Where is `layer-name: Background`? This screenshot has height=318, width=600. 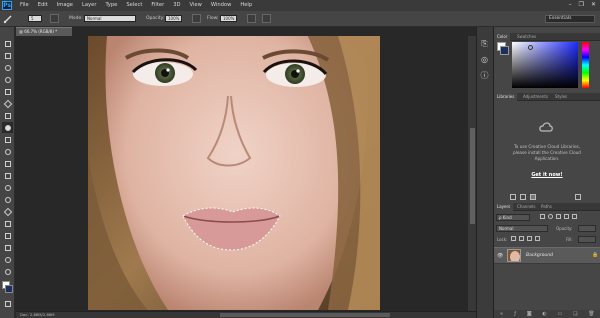 layer-name: Background is located at coordinates (539, 255).